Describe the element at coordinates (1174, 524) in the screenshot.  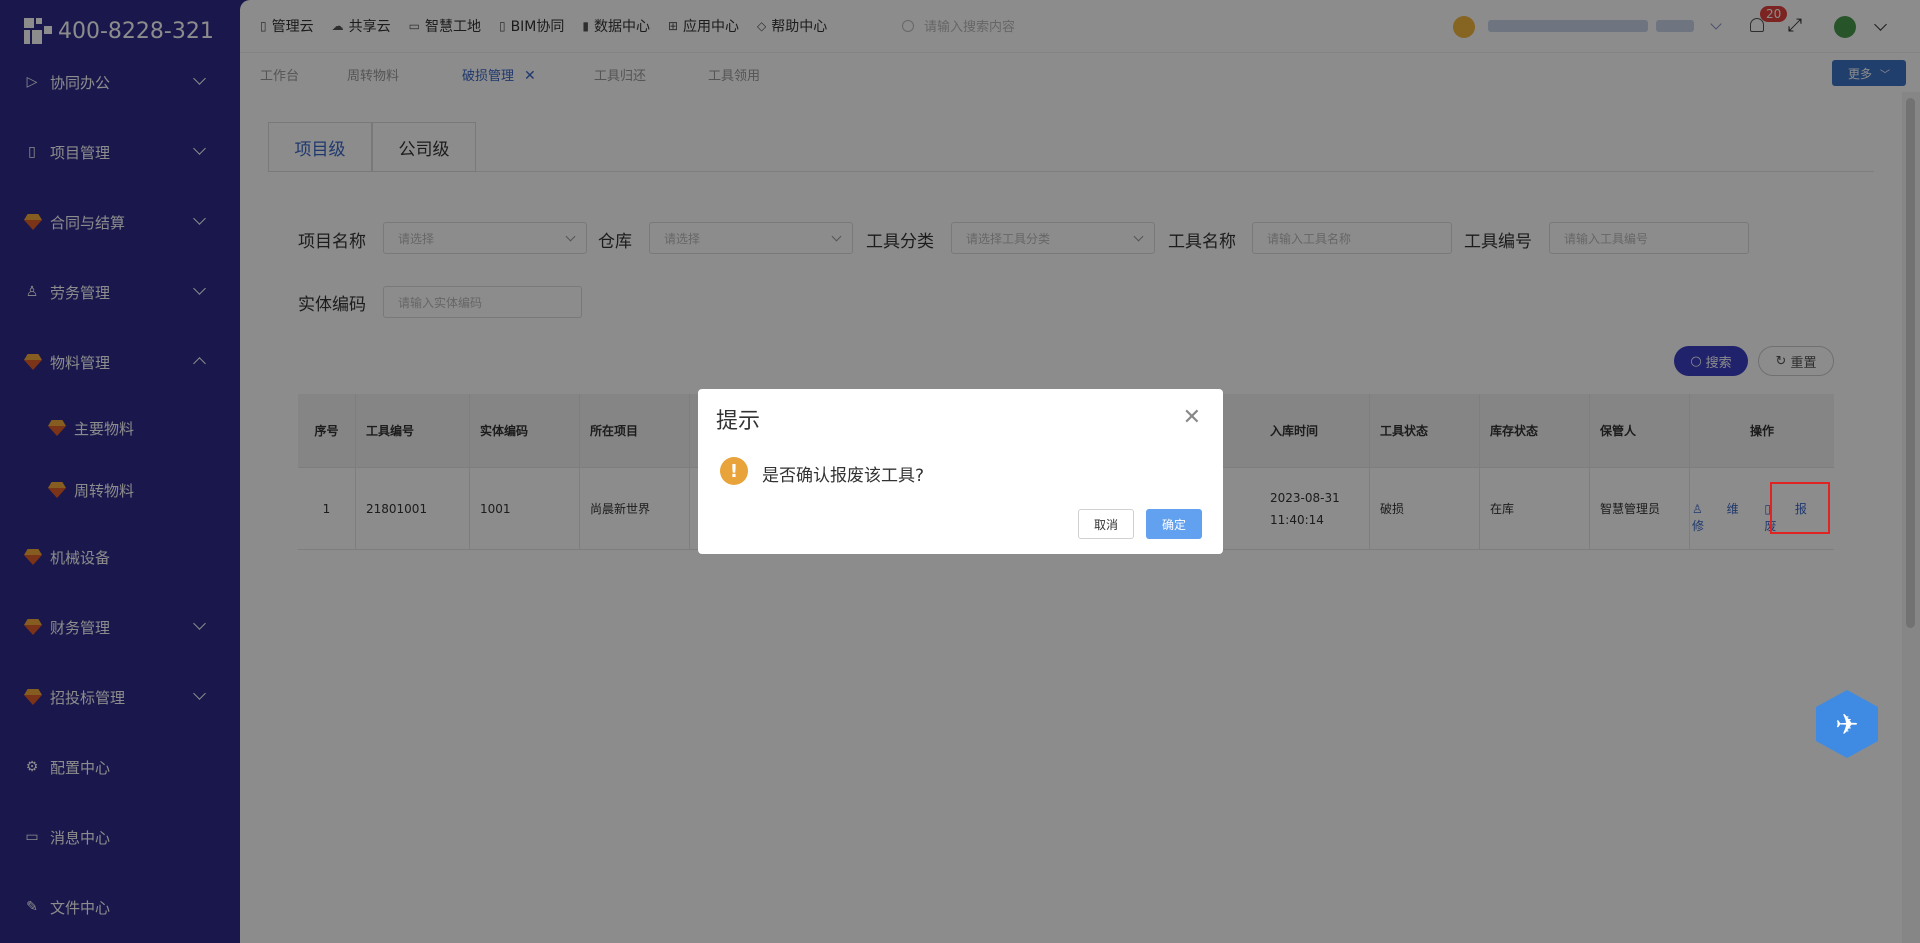
I see `confirm-button: 确定` at that location.